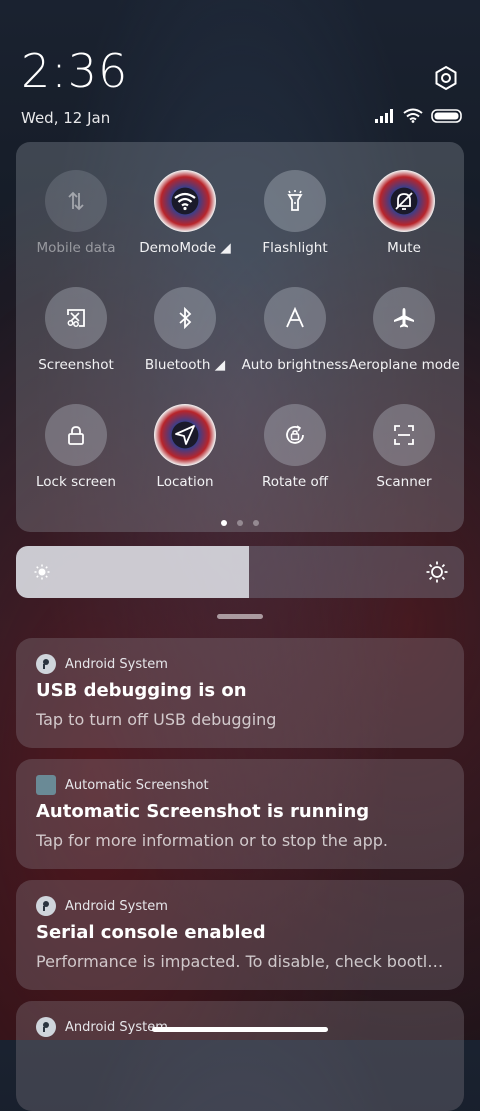  What do you see at coordinates (404, 365) in the screenshot?
I see `tile-label: Aeroplane mode` at bounding box center [404, 365].